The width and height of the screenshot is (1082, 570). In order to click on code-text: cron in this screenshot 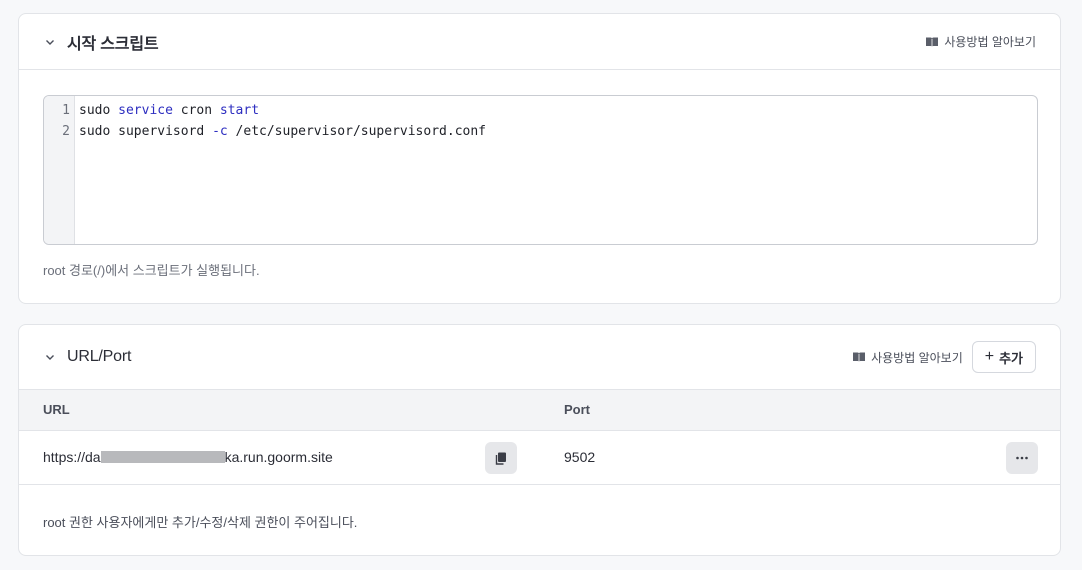, I will do `click(196, 110)`.